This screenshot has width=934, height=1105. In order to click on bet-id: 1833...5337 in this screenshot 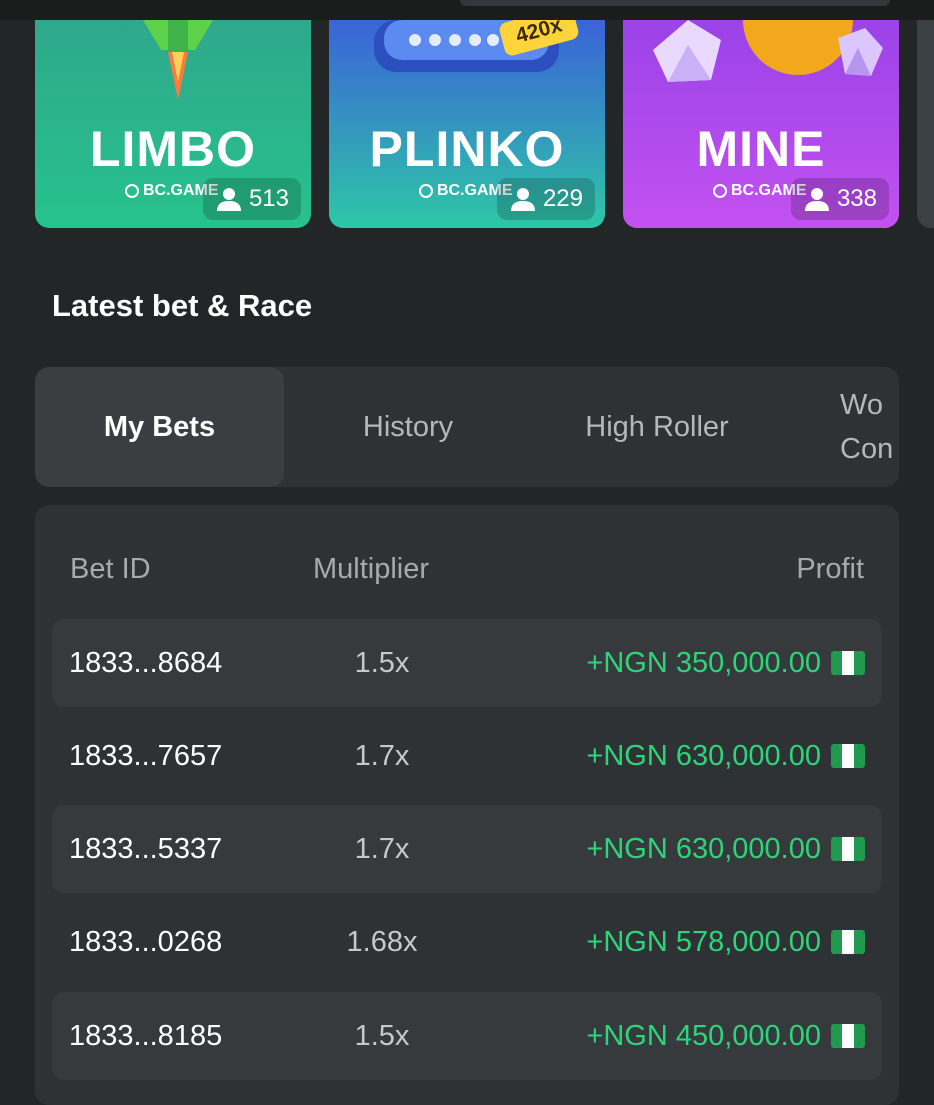, I will do `click(145, 849)`.